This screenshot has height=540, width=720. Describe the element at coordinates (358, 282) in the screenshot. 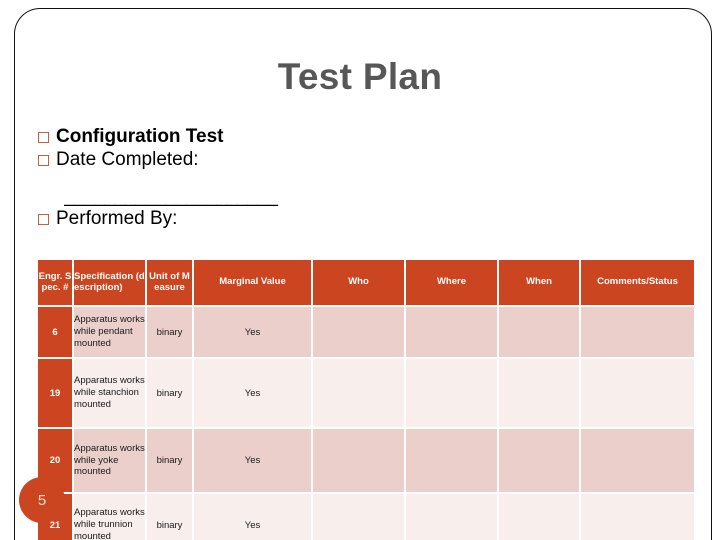

I see `column-header-who: Who` at that location.